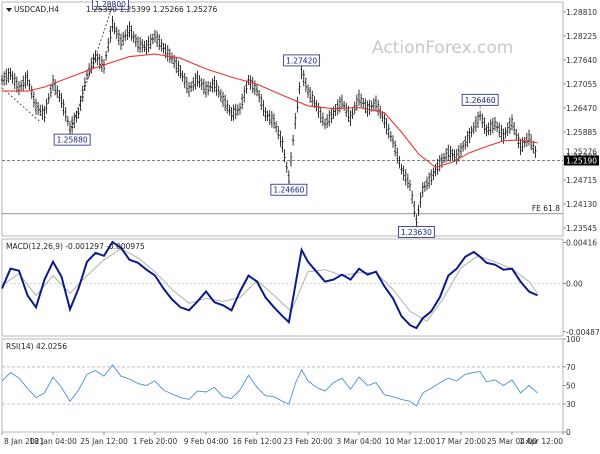  I want to click on watermark-text: ActionForex.com, so click(442, 48).